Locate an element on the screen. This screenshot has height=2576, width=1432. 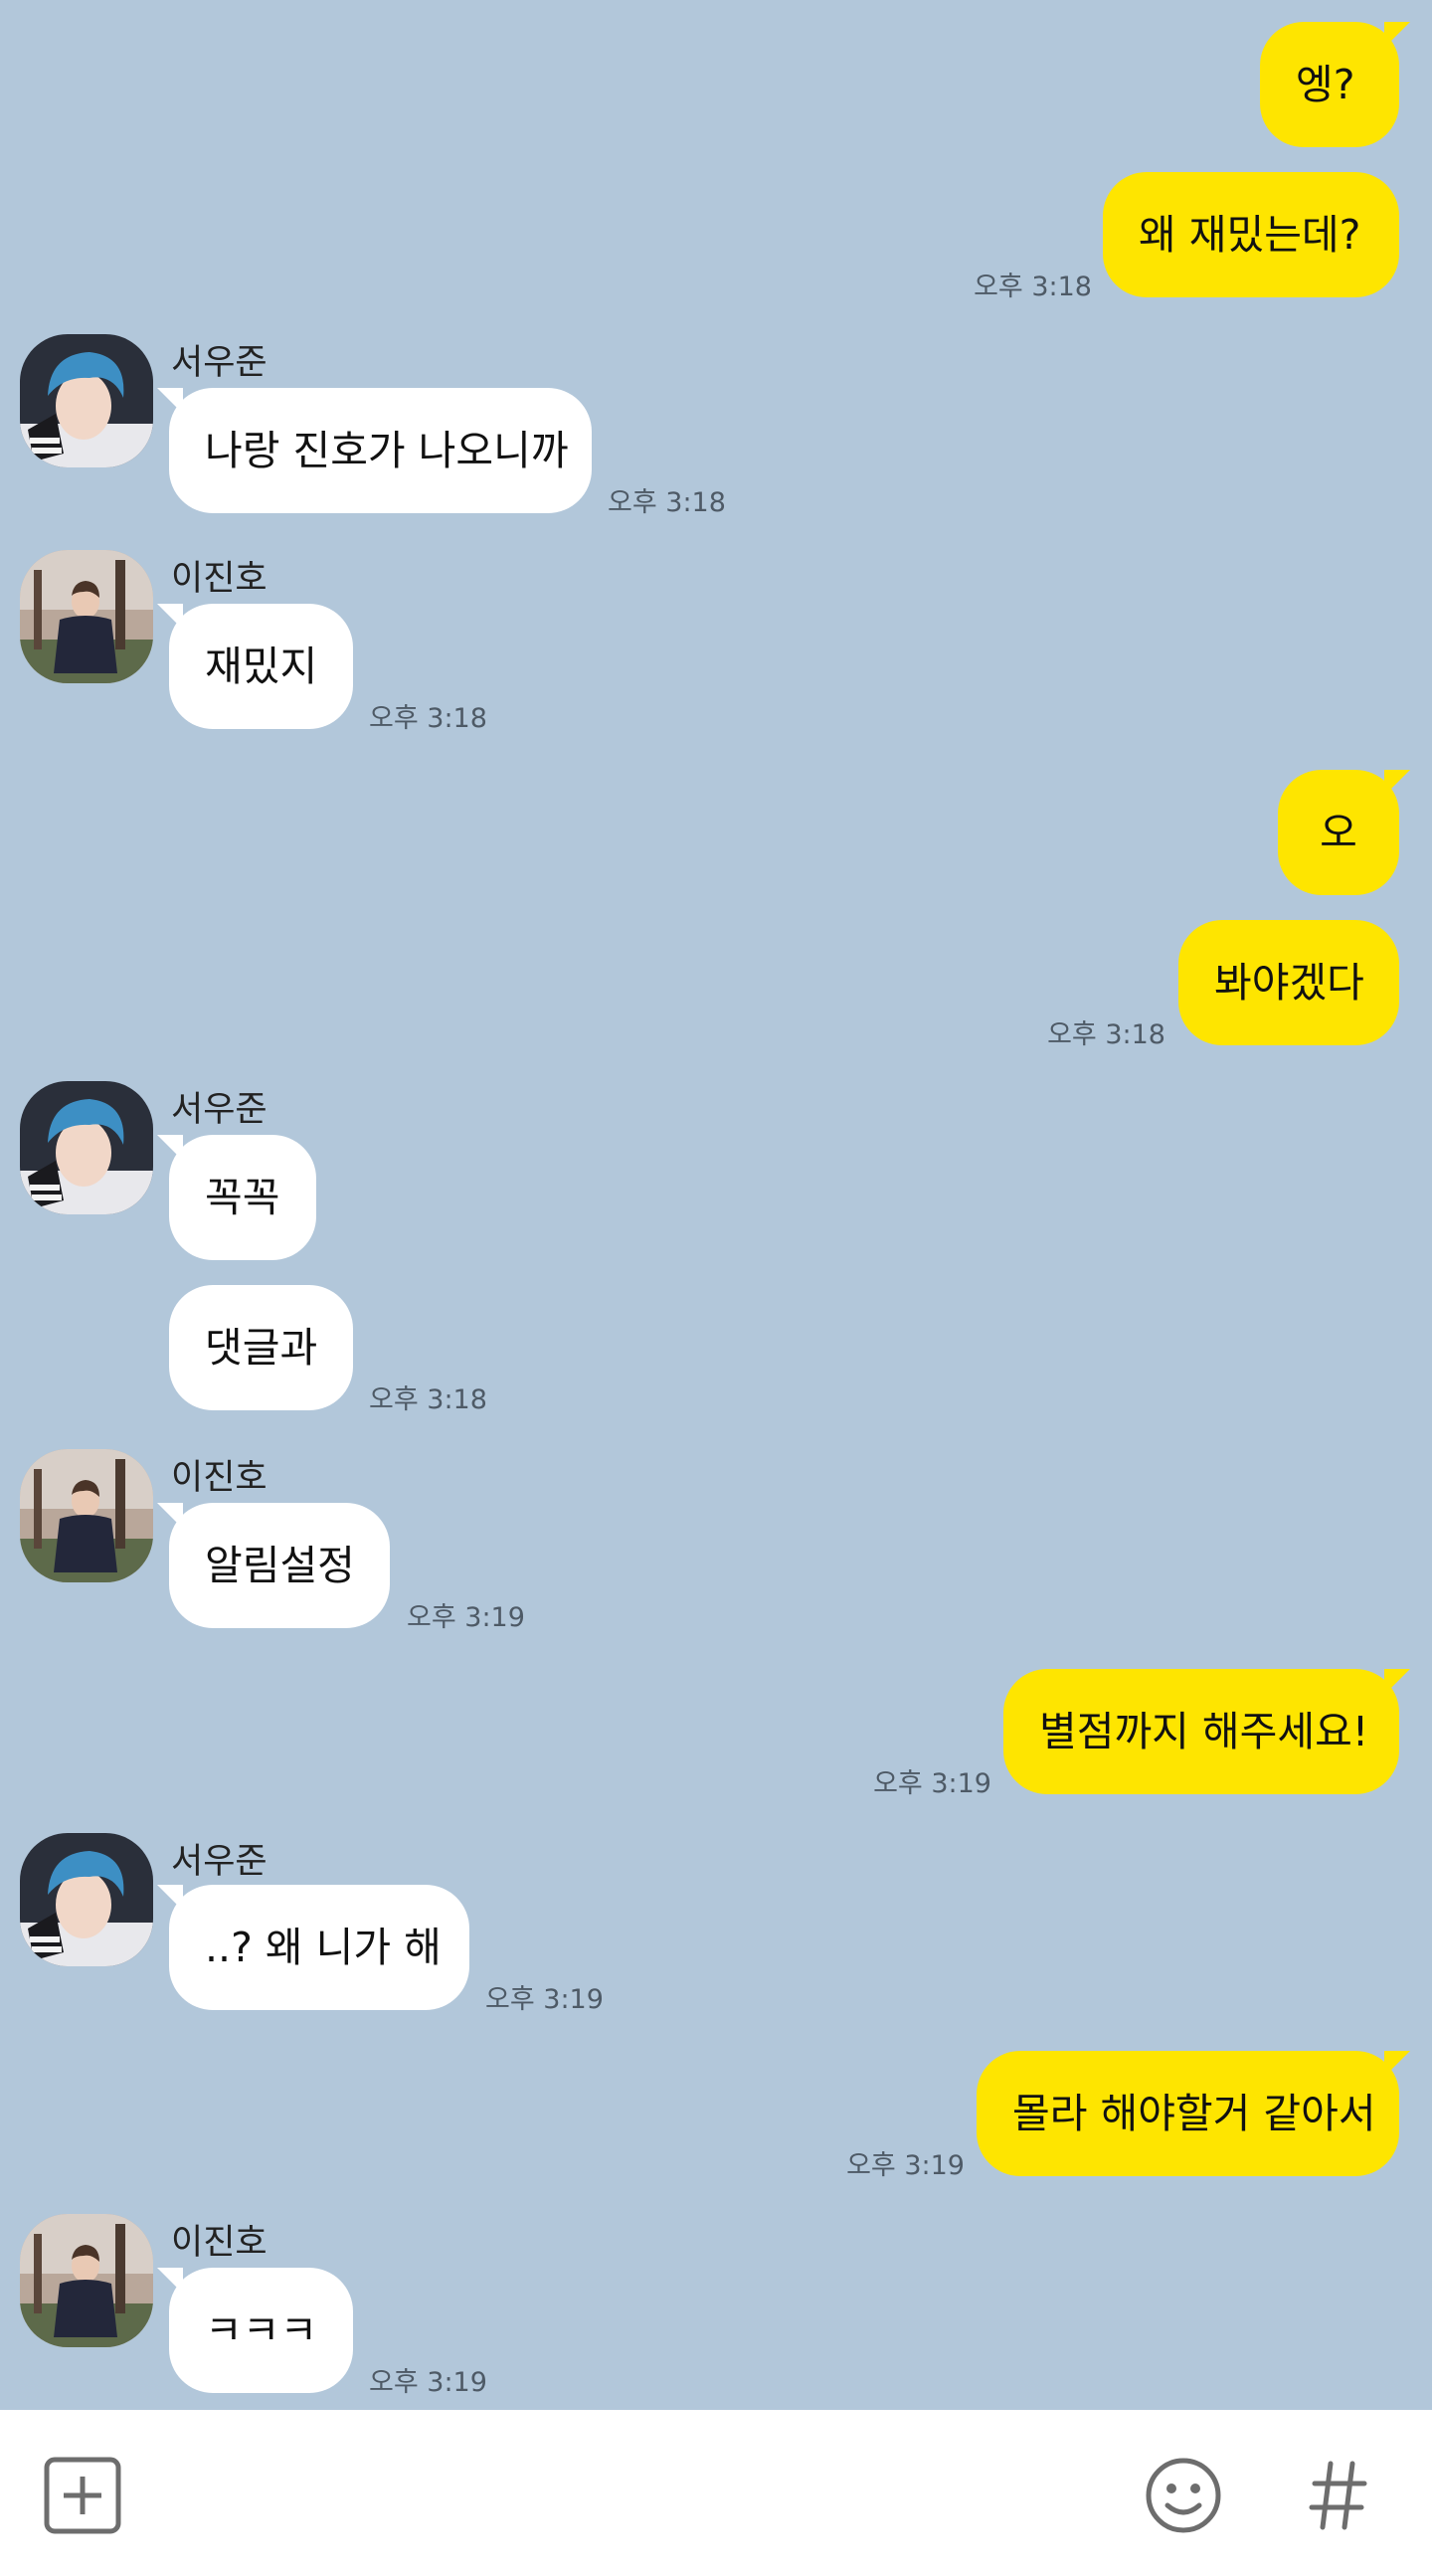
other-message-bubble: ㅋㅋㅋ is located at coordinates (261, 2330).